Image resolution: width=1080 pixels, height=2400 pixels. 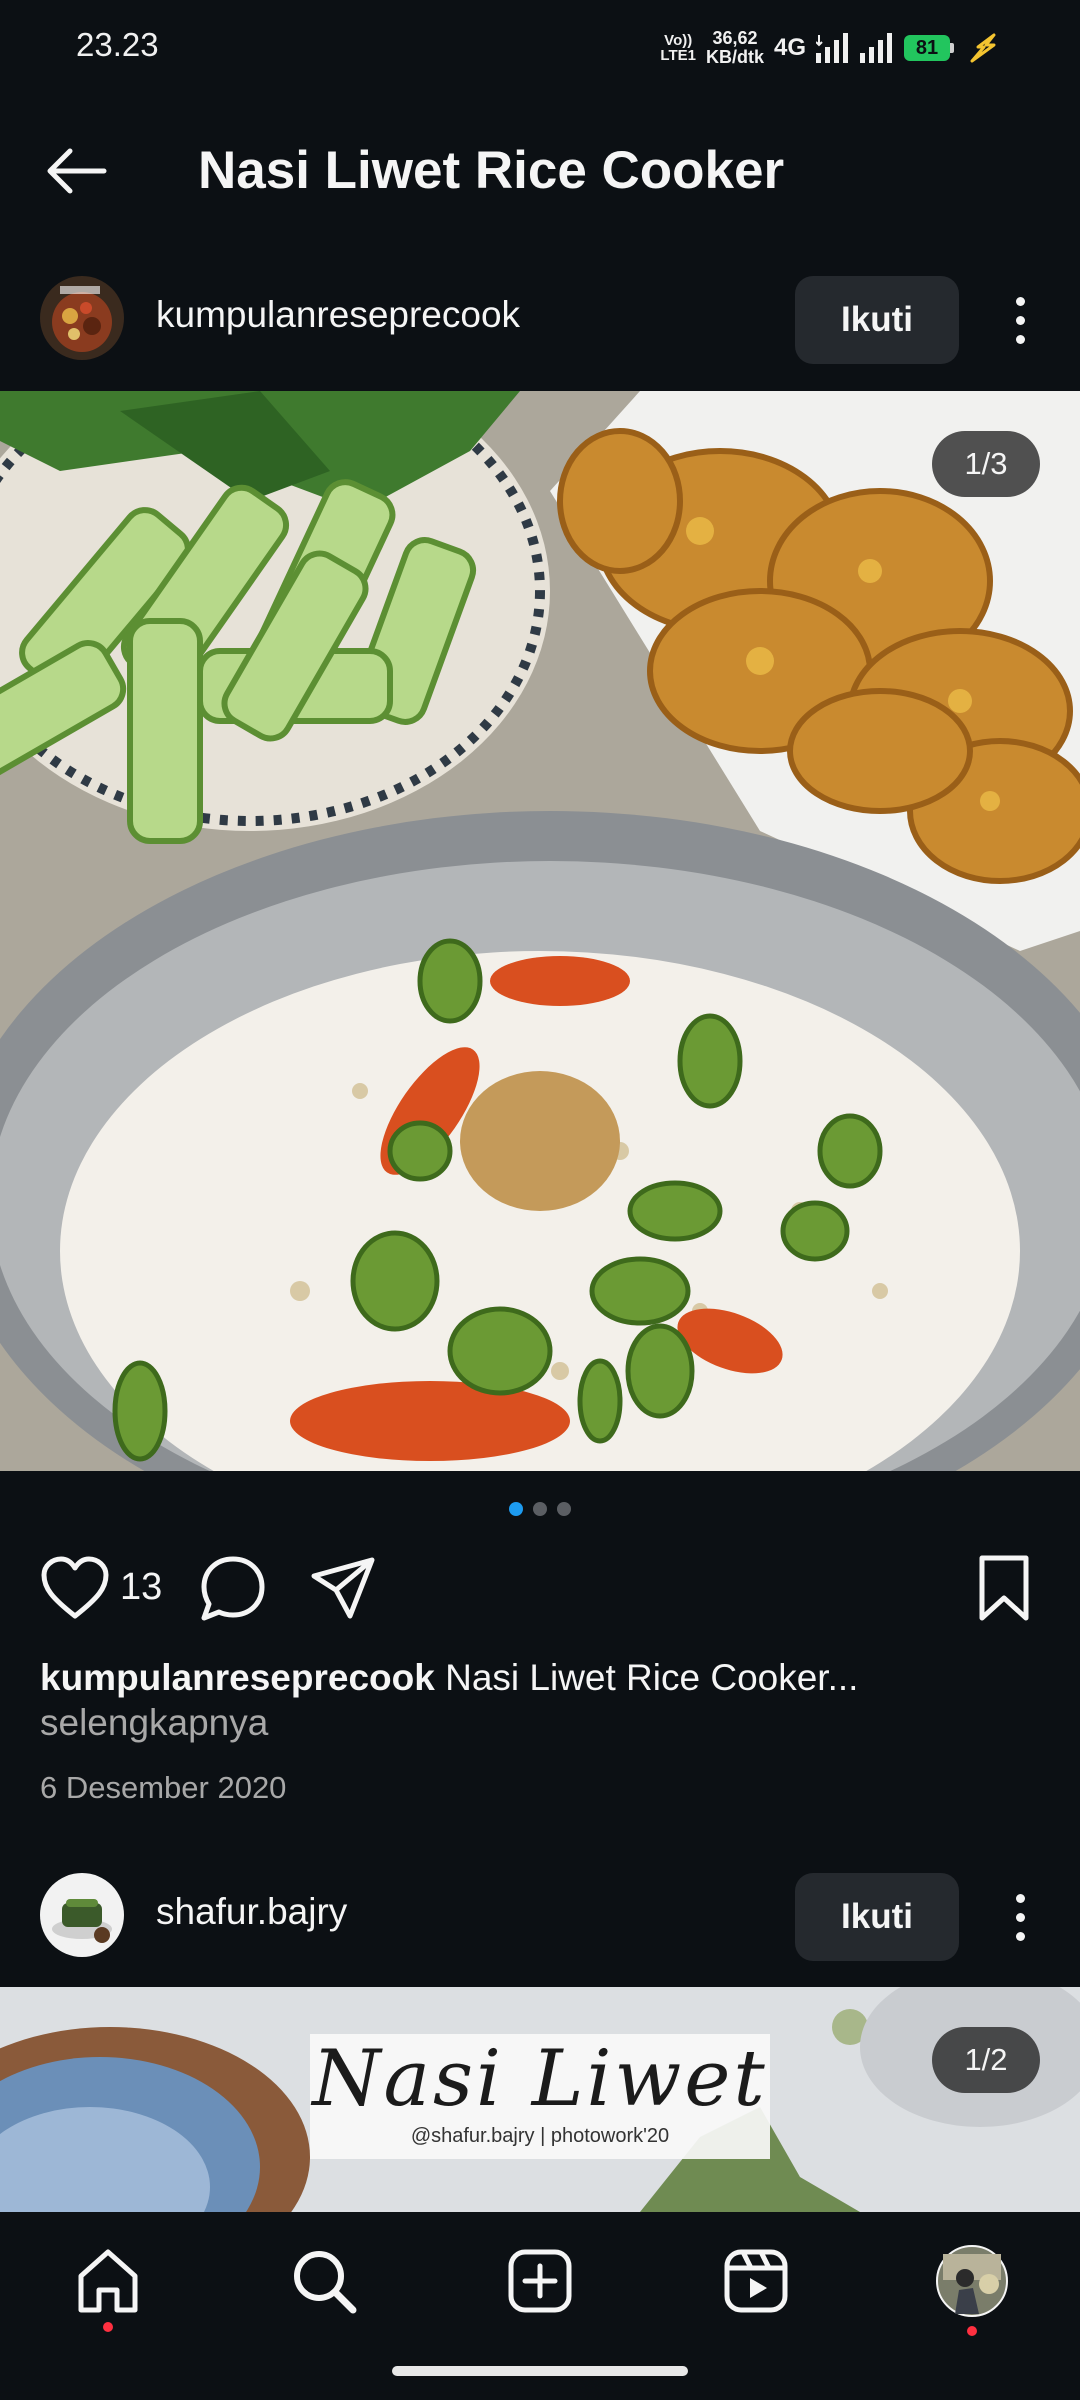 I want to click on post-date: 6 Desember 2020, so click(x=163, y=1787).